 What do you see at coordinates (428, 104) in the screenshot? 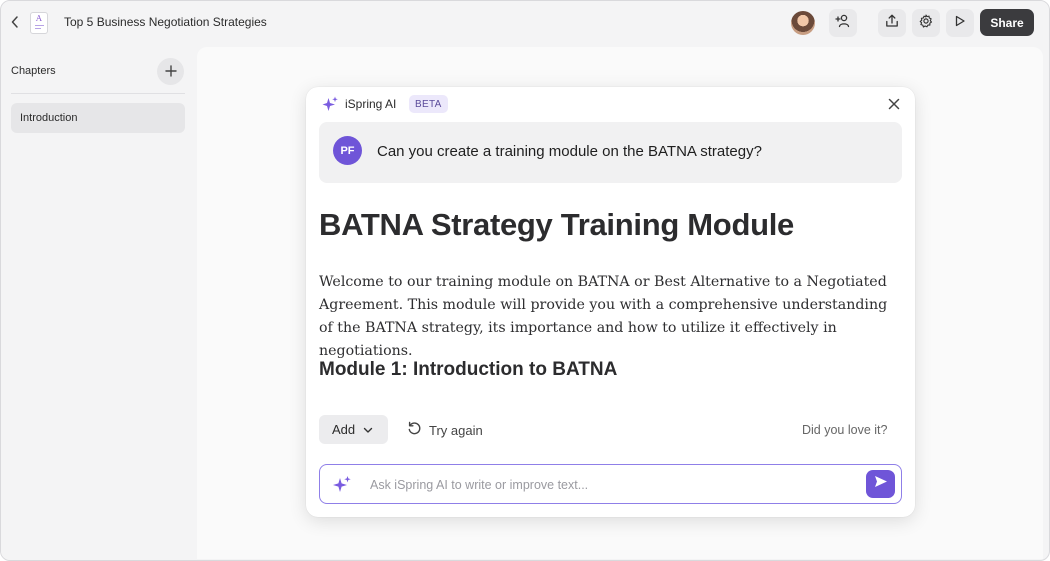
I see `beta-badge: BETA` at bounding box center [428, 104].